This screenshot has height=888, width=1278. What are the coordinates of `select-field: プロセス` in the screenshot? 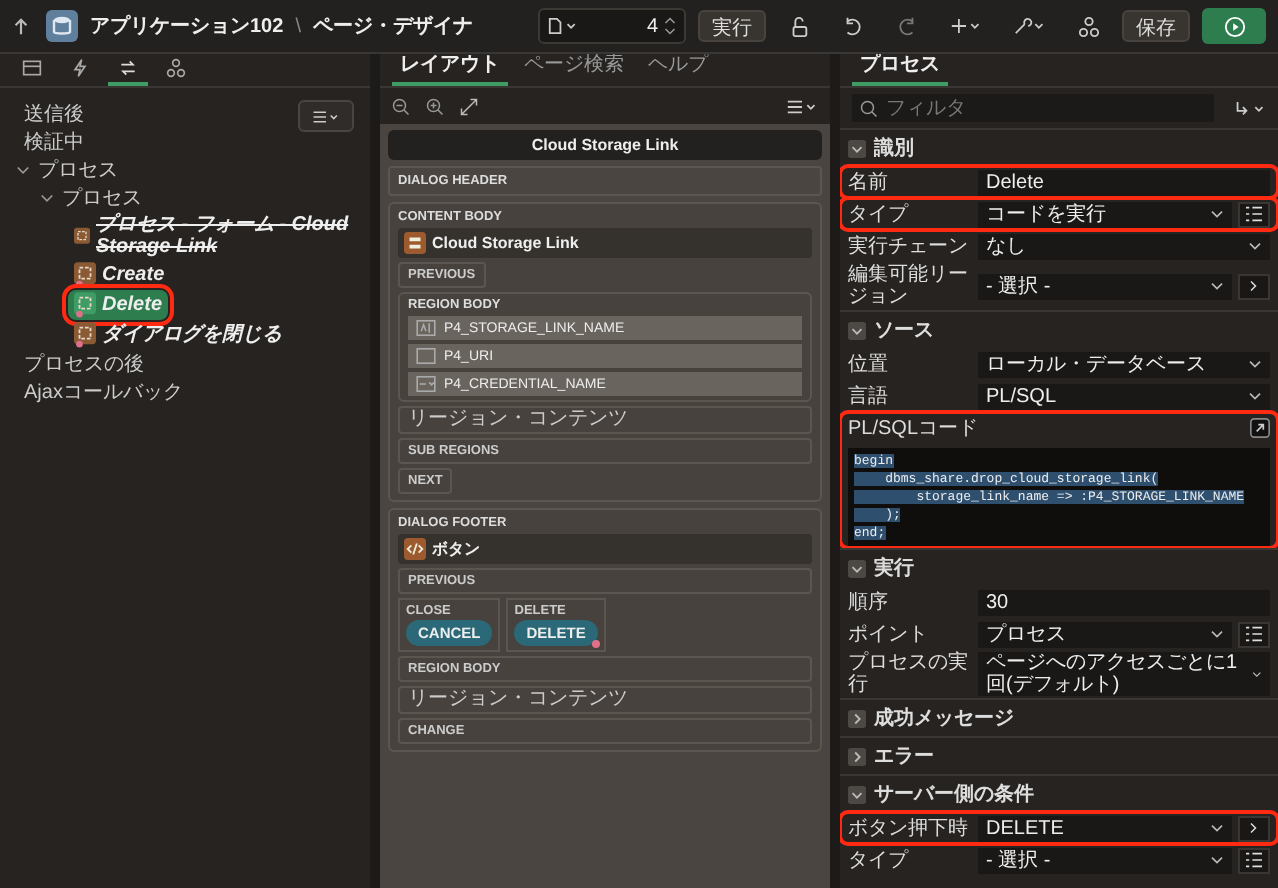 It's located at (1105, 634).